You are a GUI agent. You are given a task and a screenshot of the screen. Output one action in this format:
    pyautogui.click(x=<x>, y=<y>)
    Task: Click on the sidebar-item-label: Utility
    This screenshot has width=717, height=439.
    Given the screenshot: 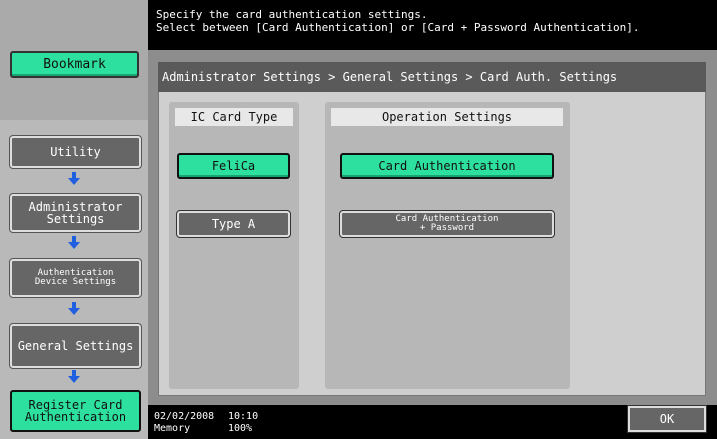 What is the action you would take?
    pyautogui.click(x=75, y=152)
    